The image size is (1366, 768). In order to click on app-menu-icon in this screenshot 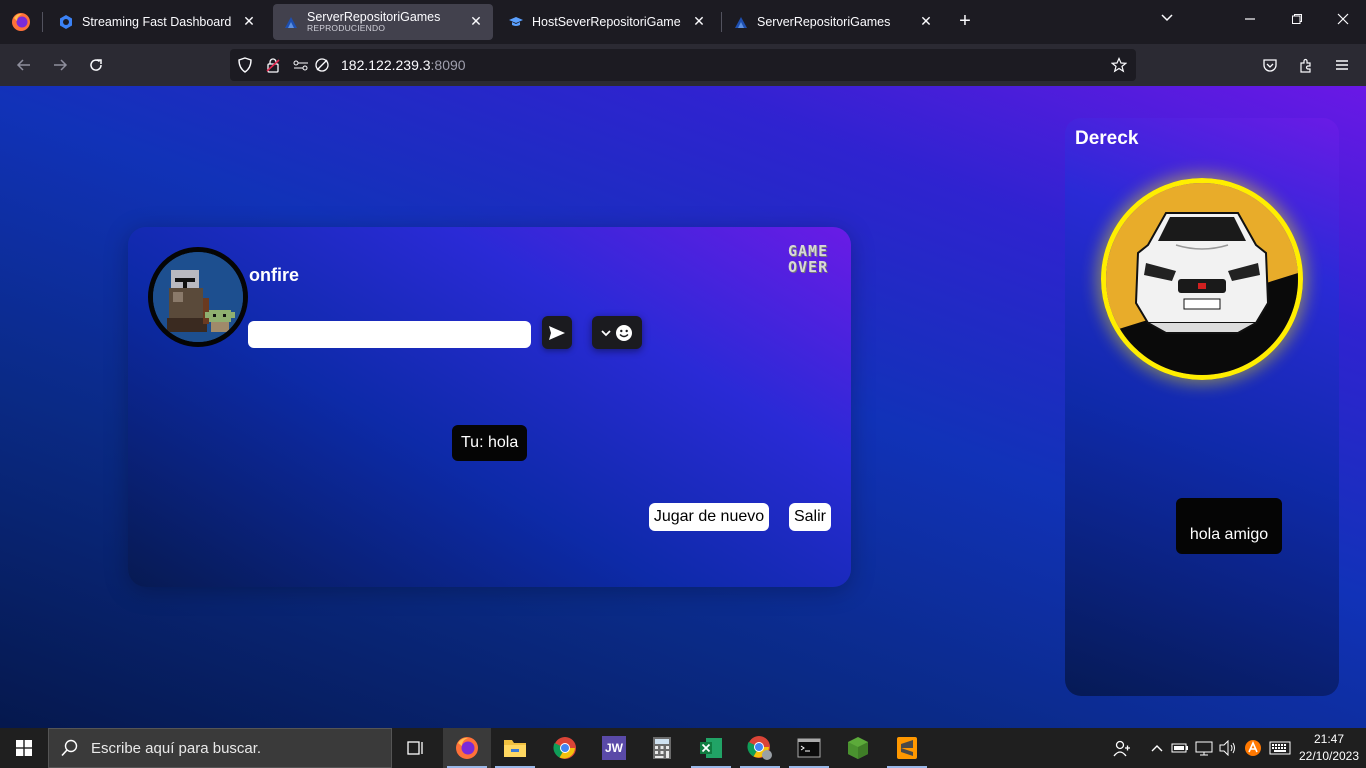, I will do `click(1342, 65)`.